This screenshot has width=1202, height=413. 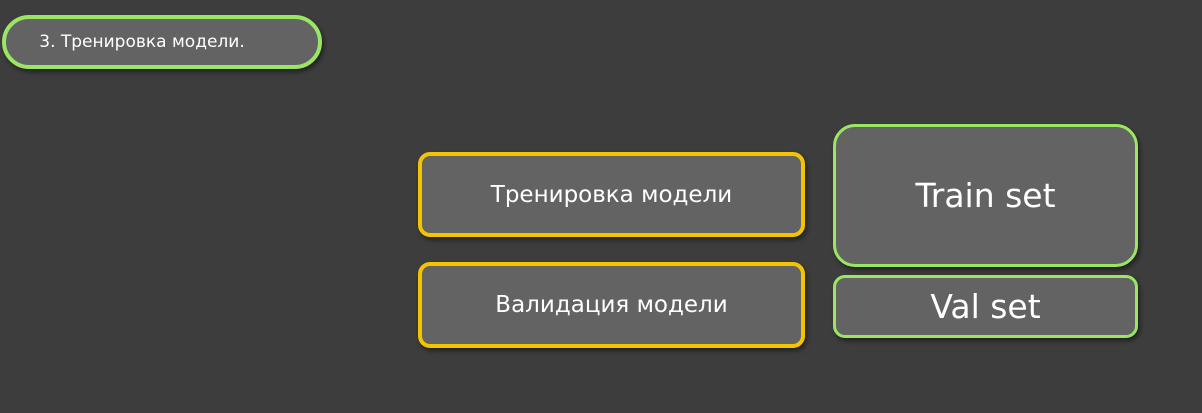 I want to click on train-set-label: Train set, so click(x=985, y=195).